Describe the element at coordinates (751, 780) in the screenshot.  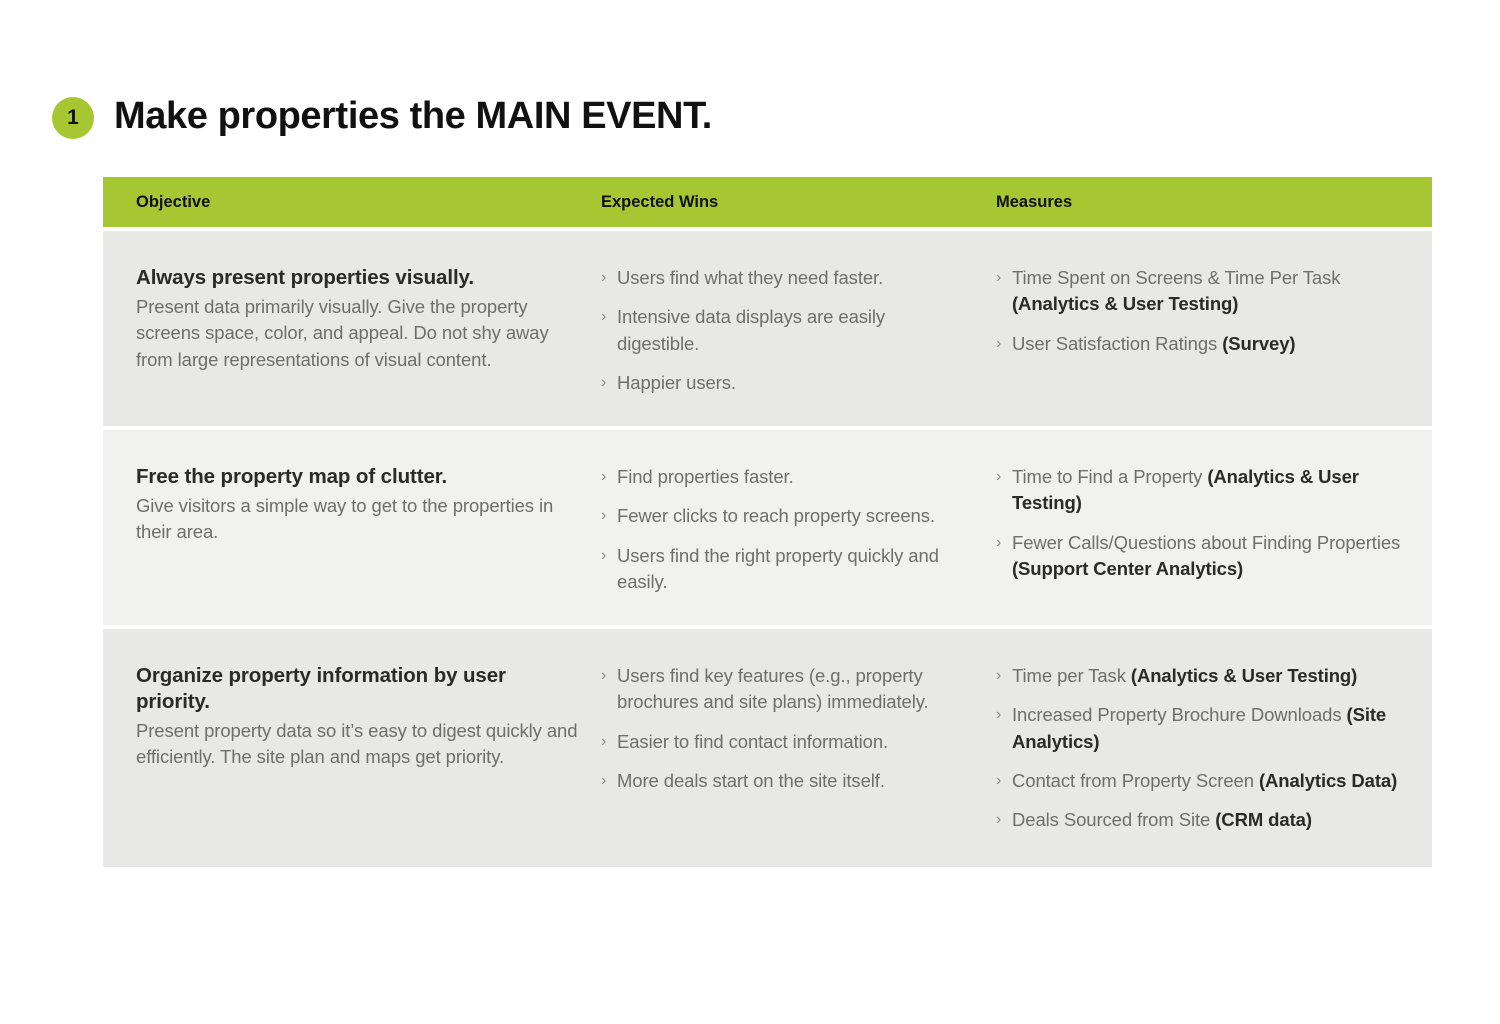
I see `list-item-label: More deals start on the site itself.` at that location.